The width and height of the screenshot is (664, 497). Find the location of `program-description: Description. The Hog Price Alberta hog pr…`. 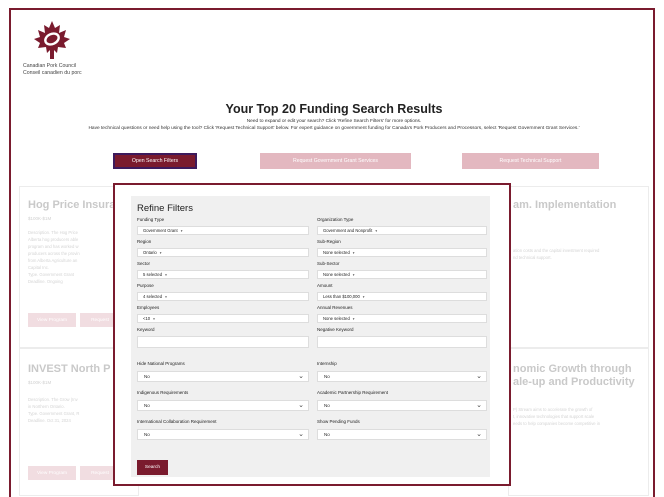

program-description: Description. The Hog Price Alberta hog pr… is located at coordinates (54, 257).